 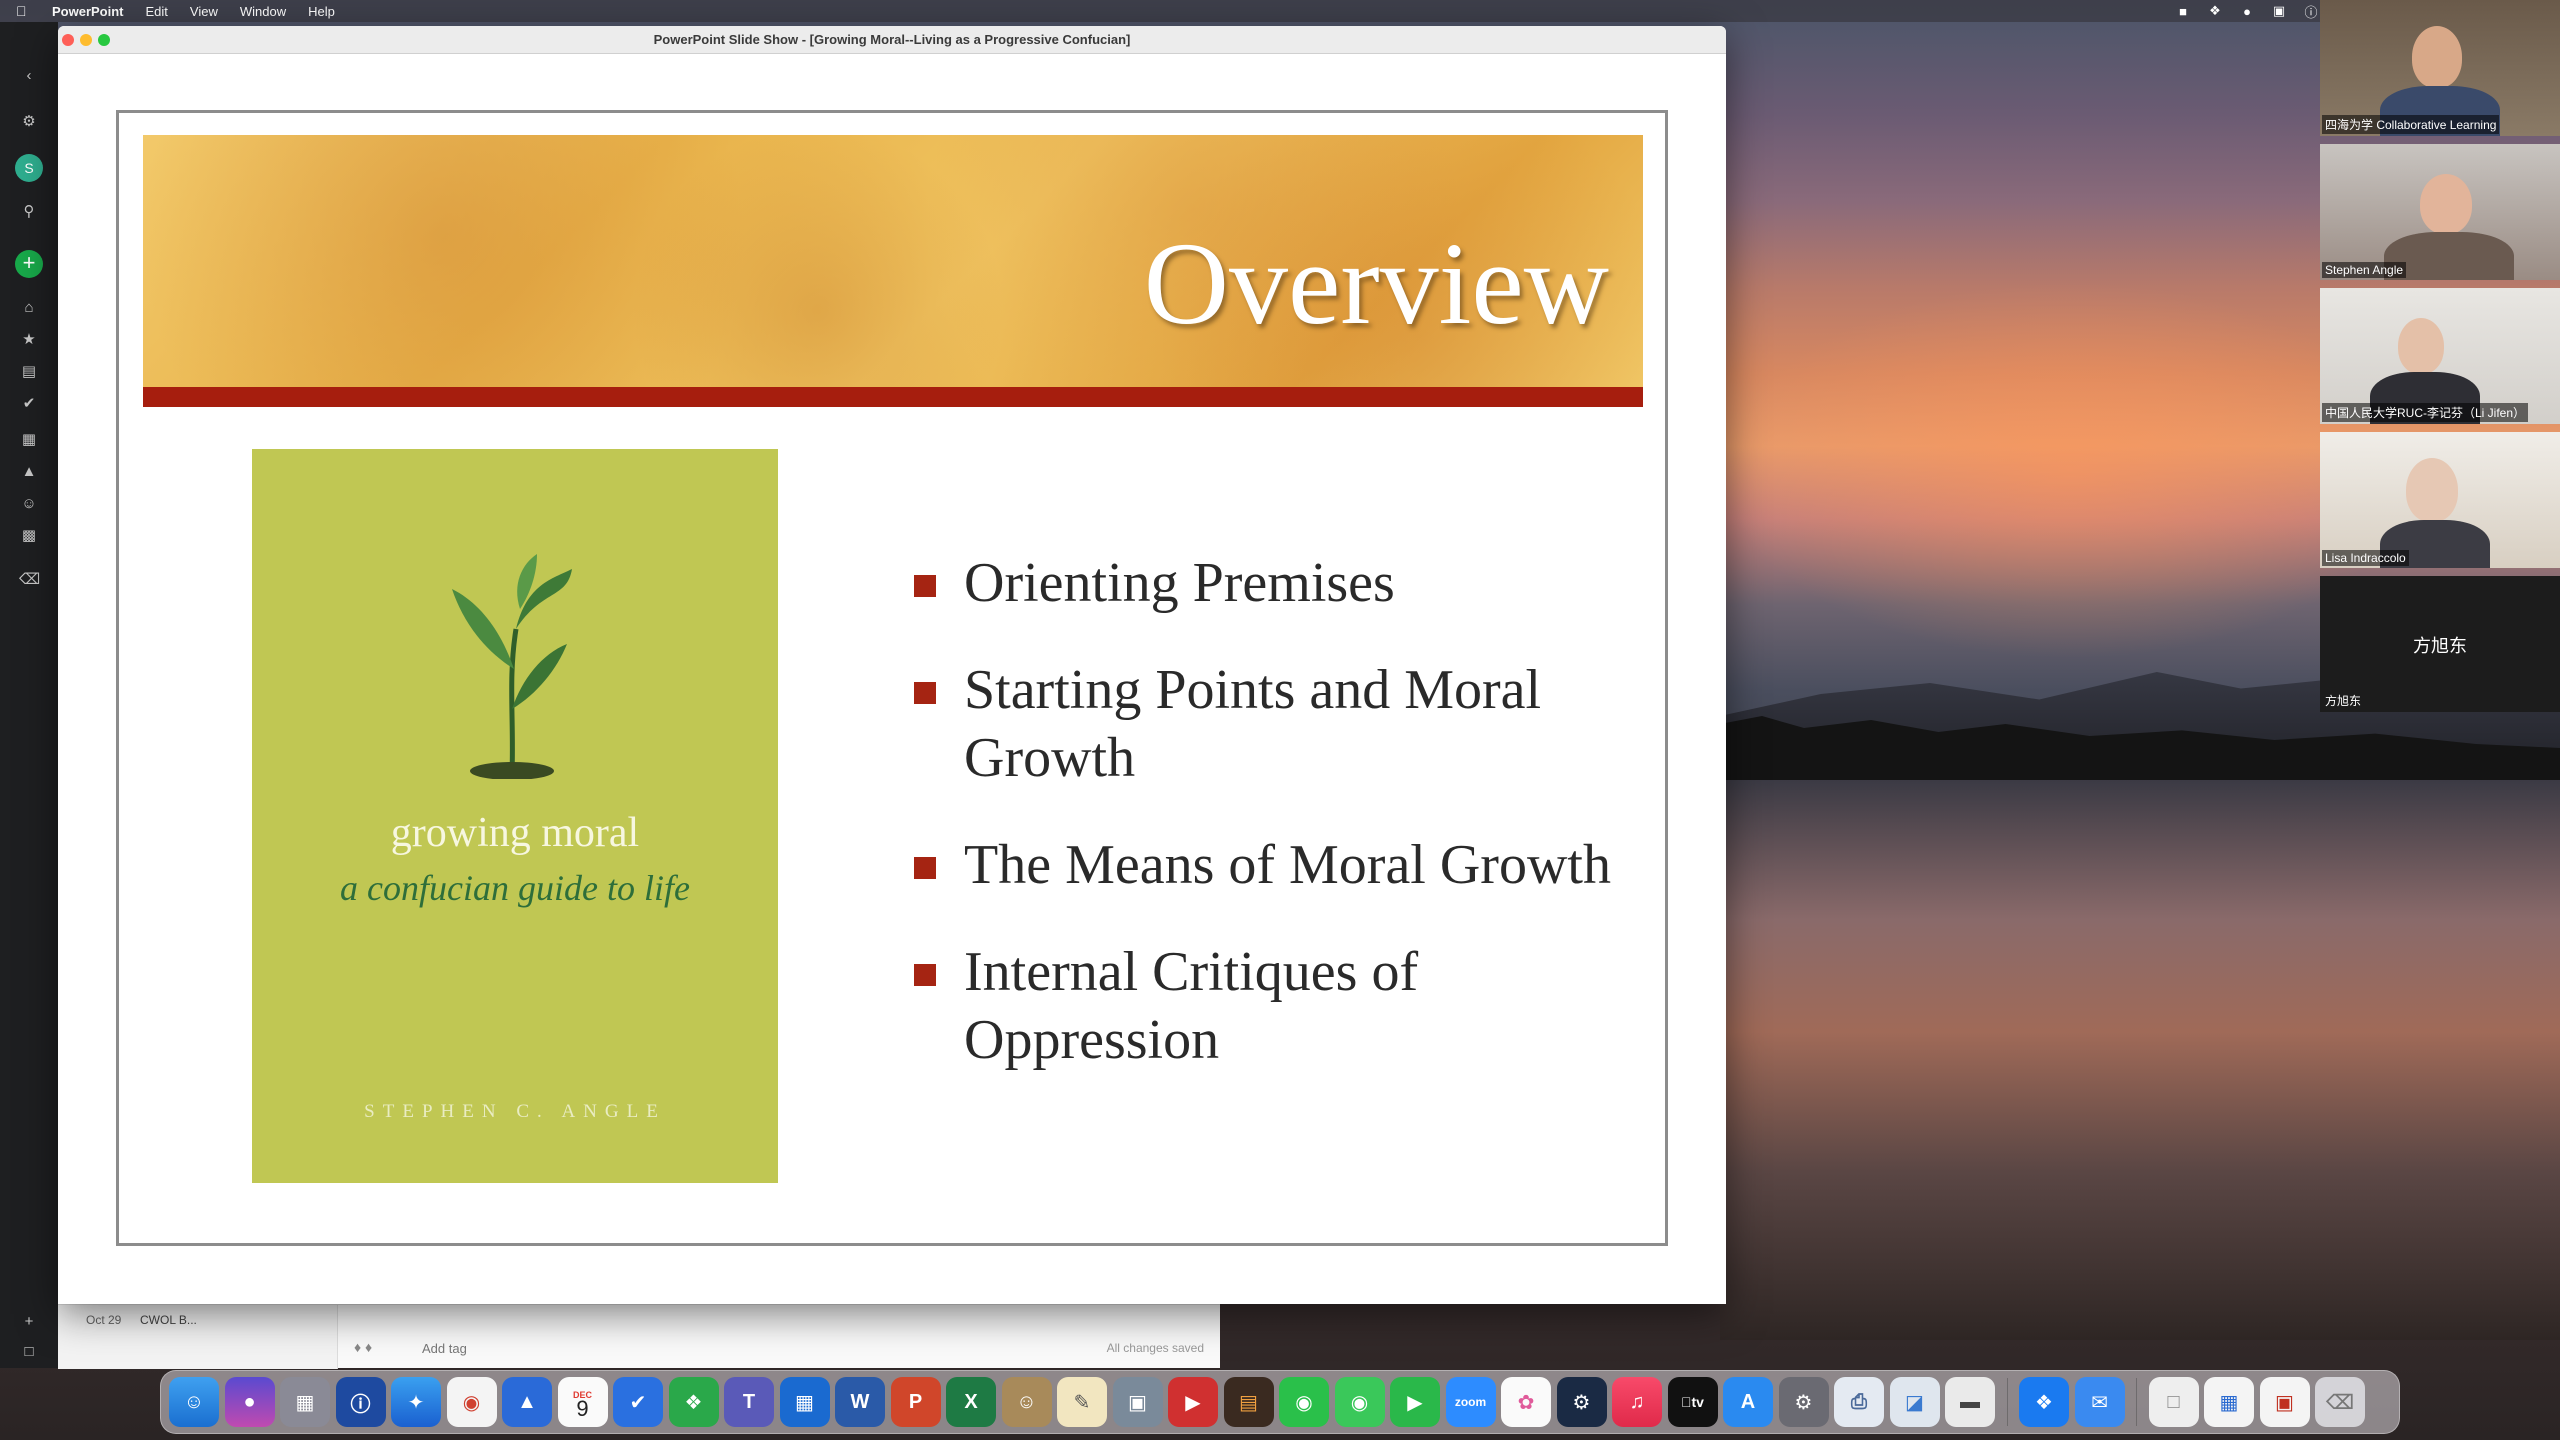 I want to click on participant-tile: 方旭东 方旭东, so click(x=2440, y=644).